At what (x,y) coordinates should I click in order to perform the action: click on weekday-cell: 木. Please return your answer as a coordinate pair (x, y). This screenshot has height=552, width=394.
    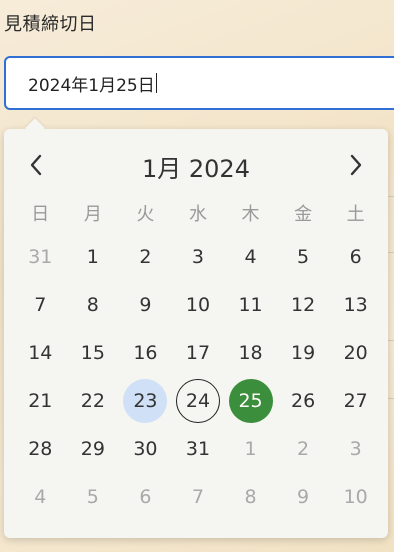
    Looking at the image, I should click on (250, 213).